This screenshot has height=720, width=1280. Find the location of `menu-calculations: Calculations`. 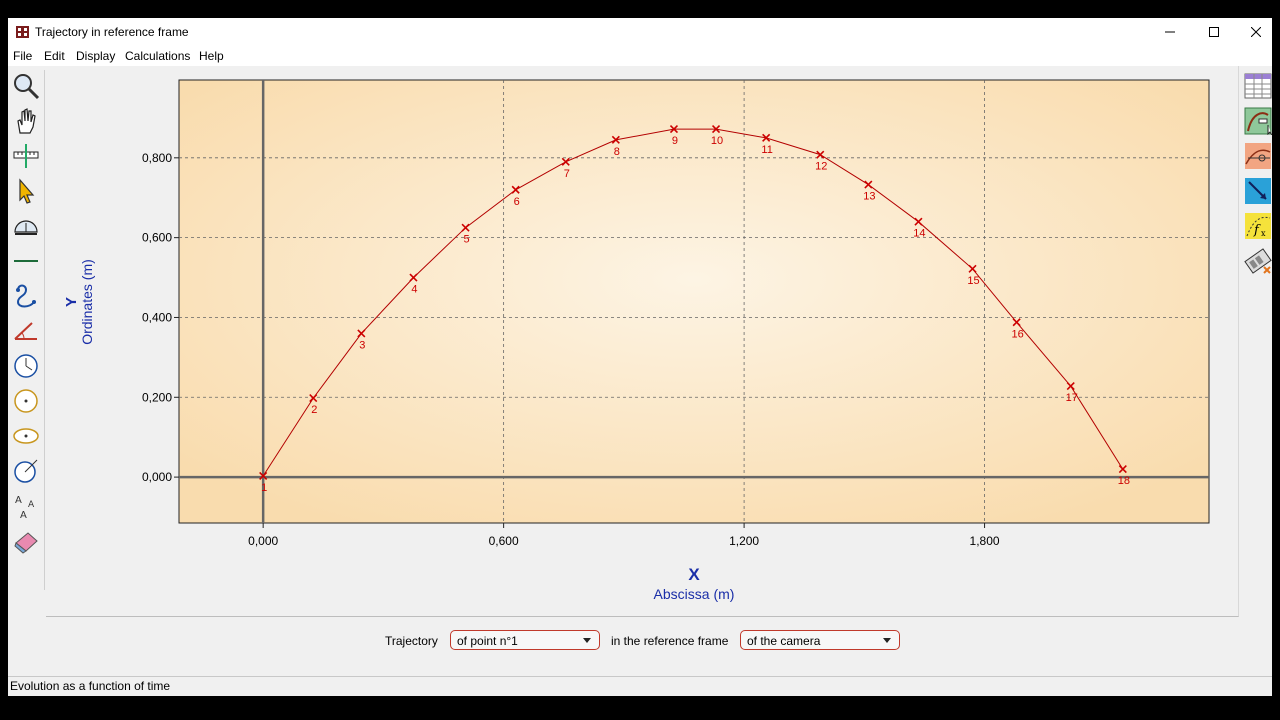

menu-calculations: Calculations is located at coordinates (157, 56).